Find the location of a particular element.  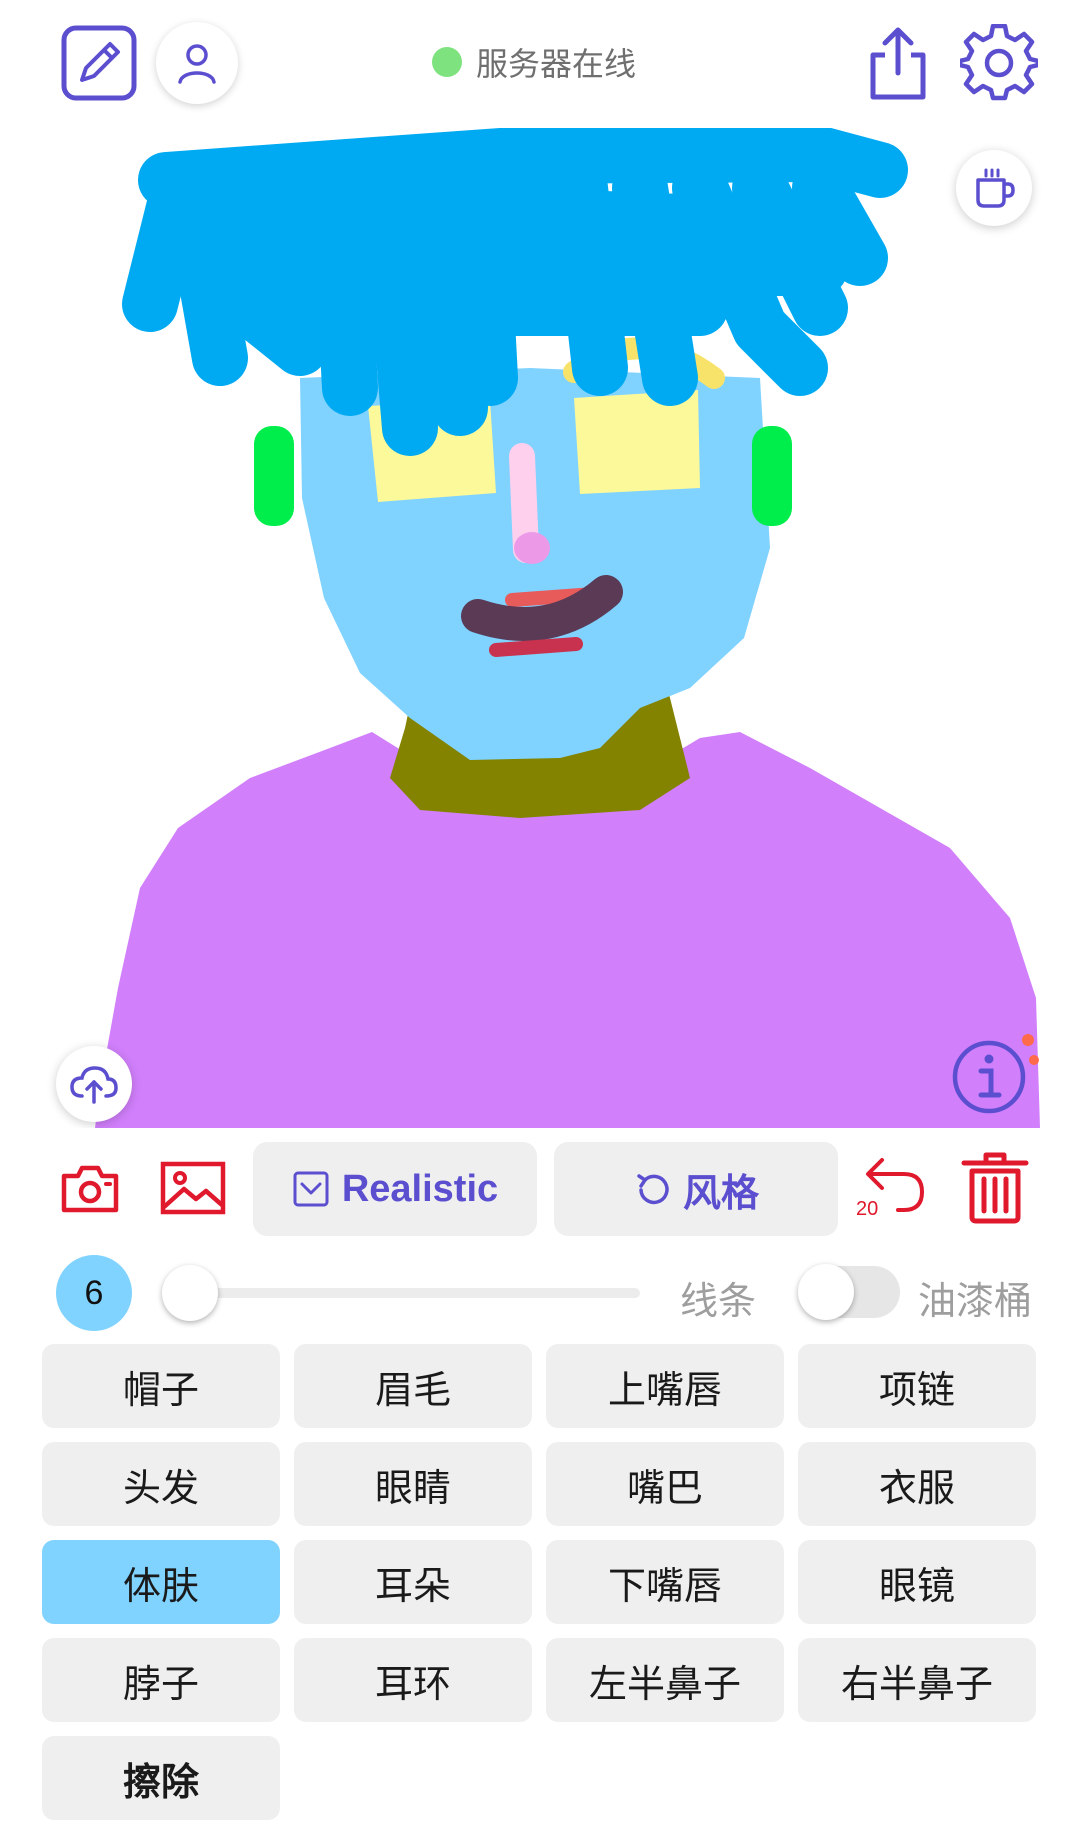

upload-button is located at coordinates (94, 1084).